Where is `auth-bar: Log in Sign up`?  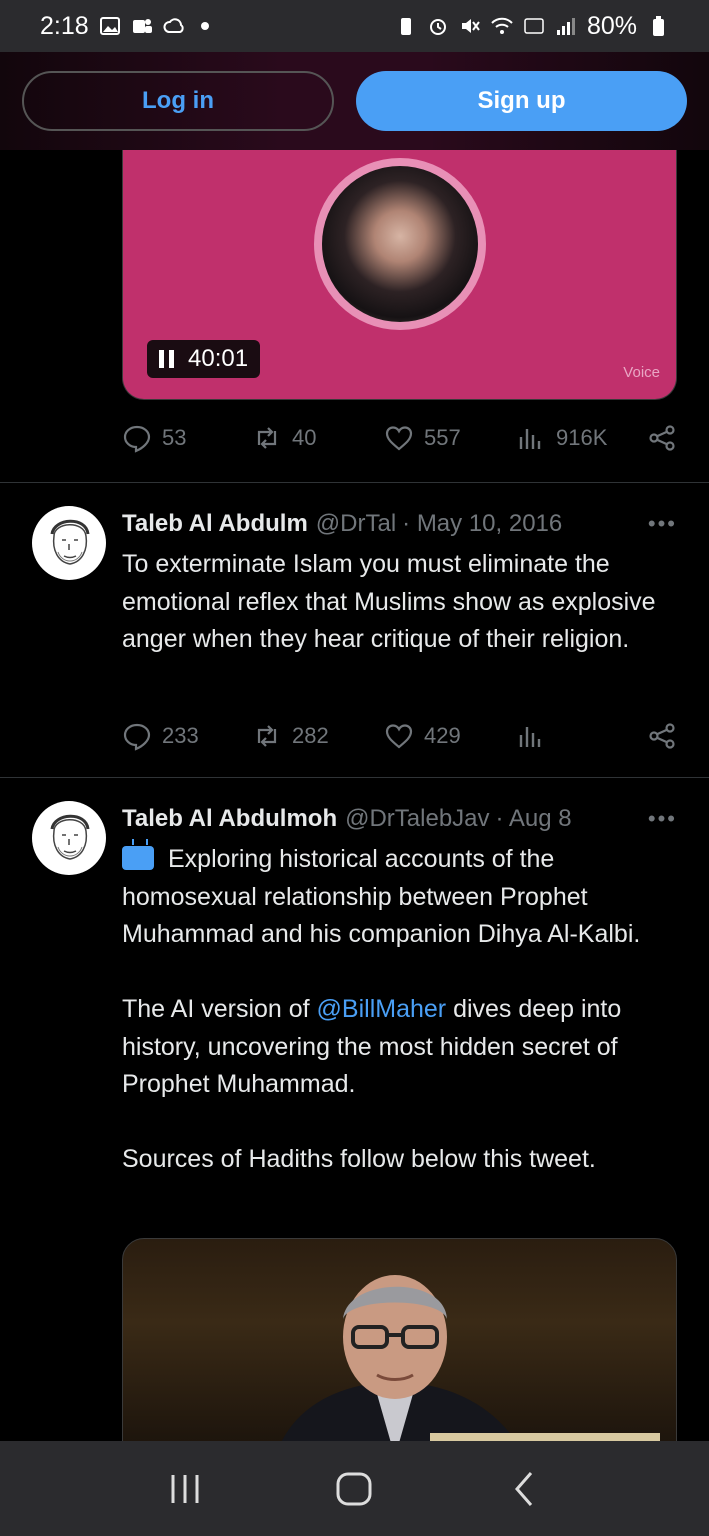
auth-bar: Log in Sign up is located at coordinates (354, 101).